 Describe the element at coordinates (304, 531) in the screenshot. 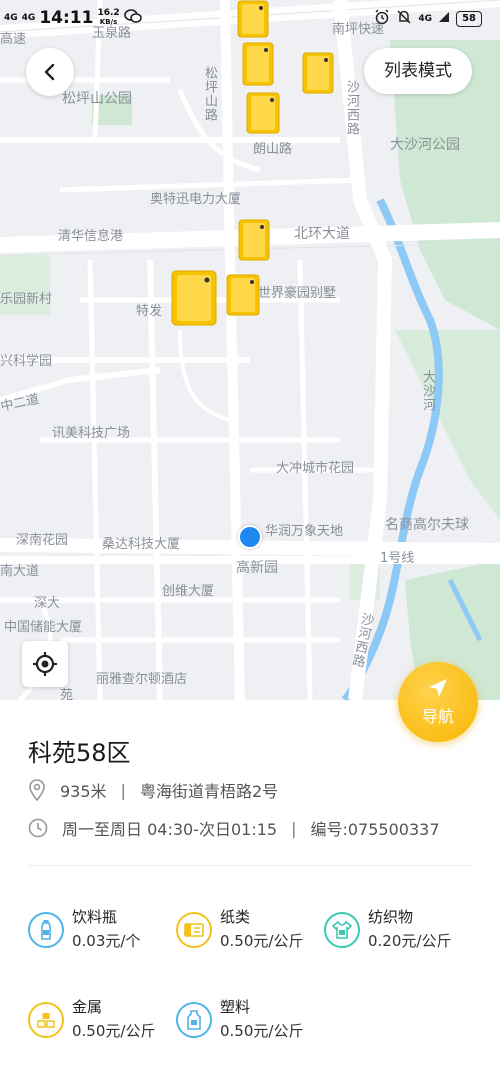

I see `map-label-huarun: 华润万象天地` at that location.